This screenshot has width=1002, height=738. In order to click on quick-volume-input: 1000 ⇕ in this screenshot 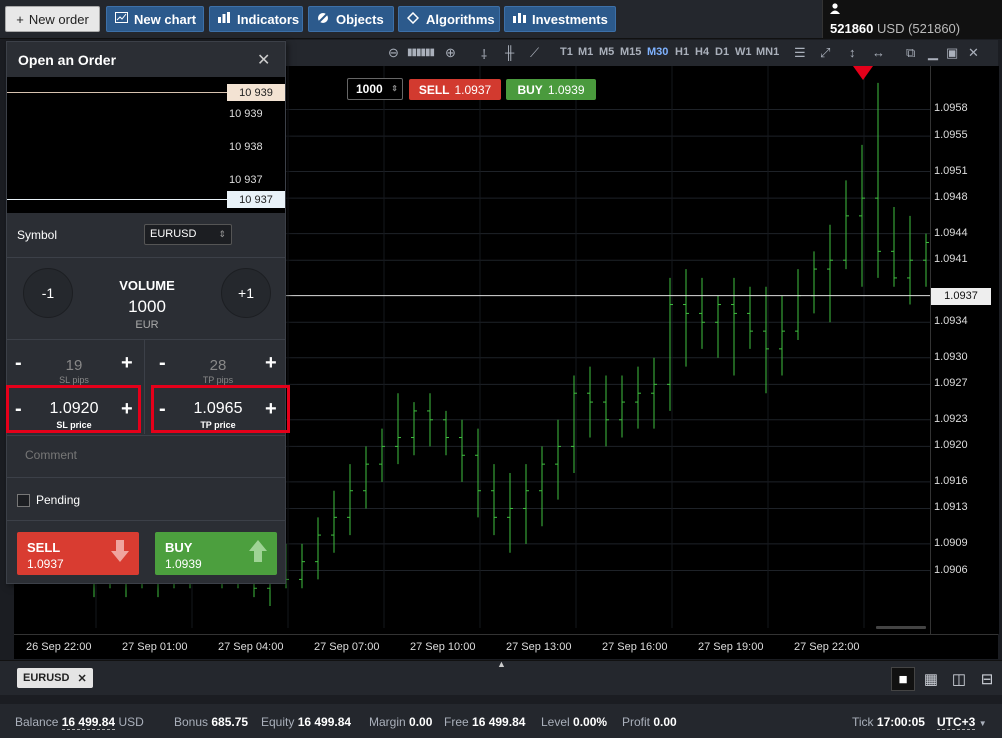, I will do `click(375, 89)`.